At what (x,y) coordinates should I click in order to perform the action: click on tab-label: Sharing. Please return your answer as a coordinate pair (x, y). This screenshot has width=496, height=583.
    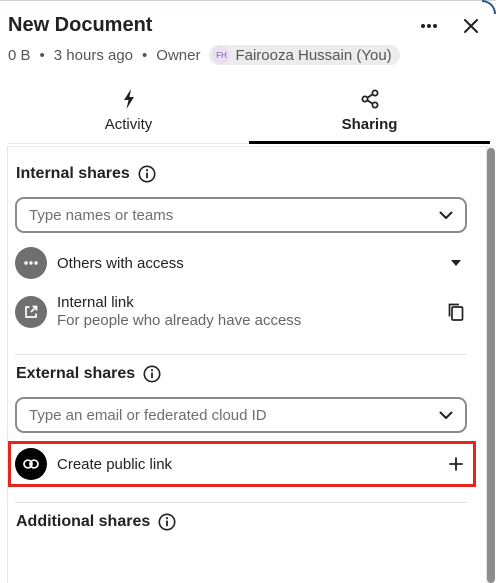
    Looking at the image, I should click on (369, 124).